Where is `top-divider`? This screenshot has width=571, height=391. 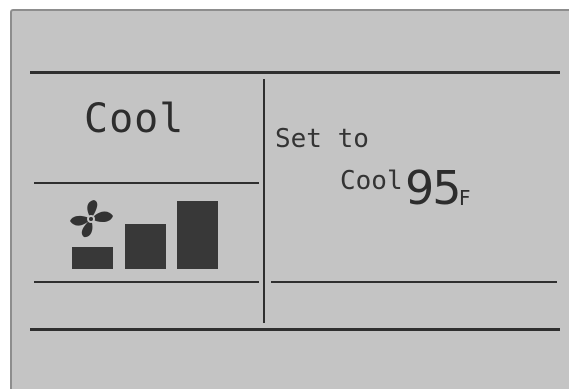 top-divider is located at coordinates (295, 72).